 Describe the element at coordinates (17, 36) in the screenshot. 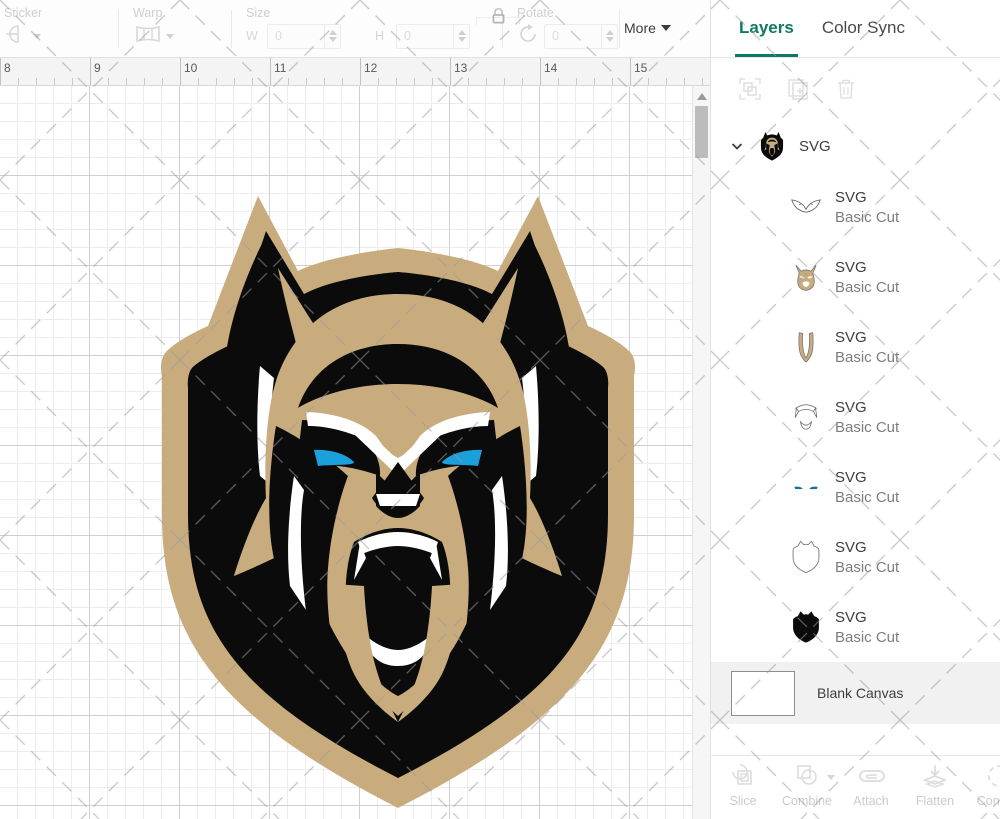

I see `sticker-icon` at that location.